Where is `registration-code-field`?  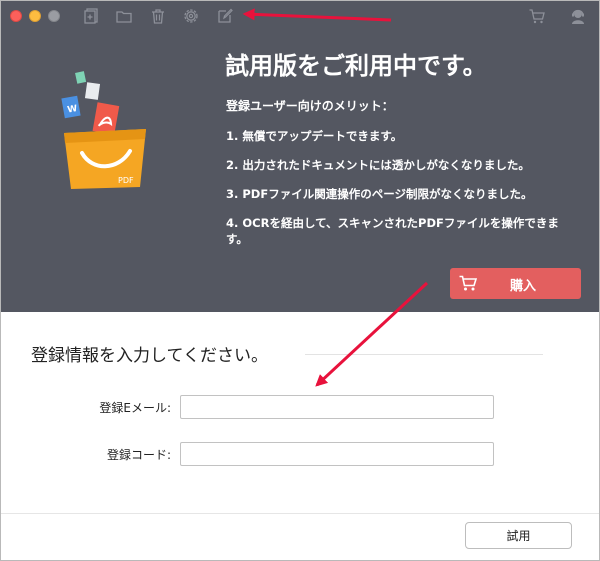 registration-code-field is located at coordinates (337, 454).